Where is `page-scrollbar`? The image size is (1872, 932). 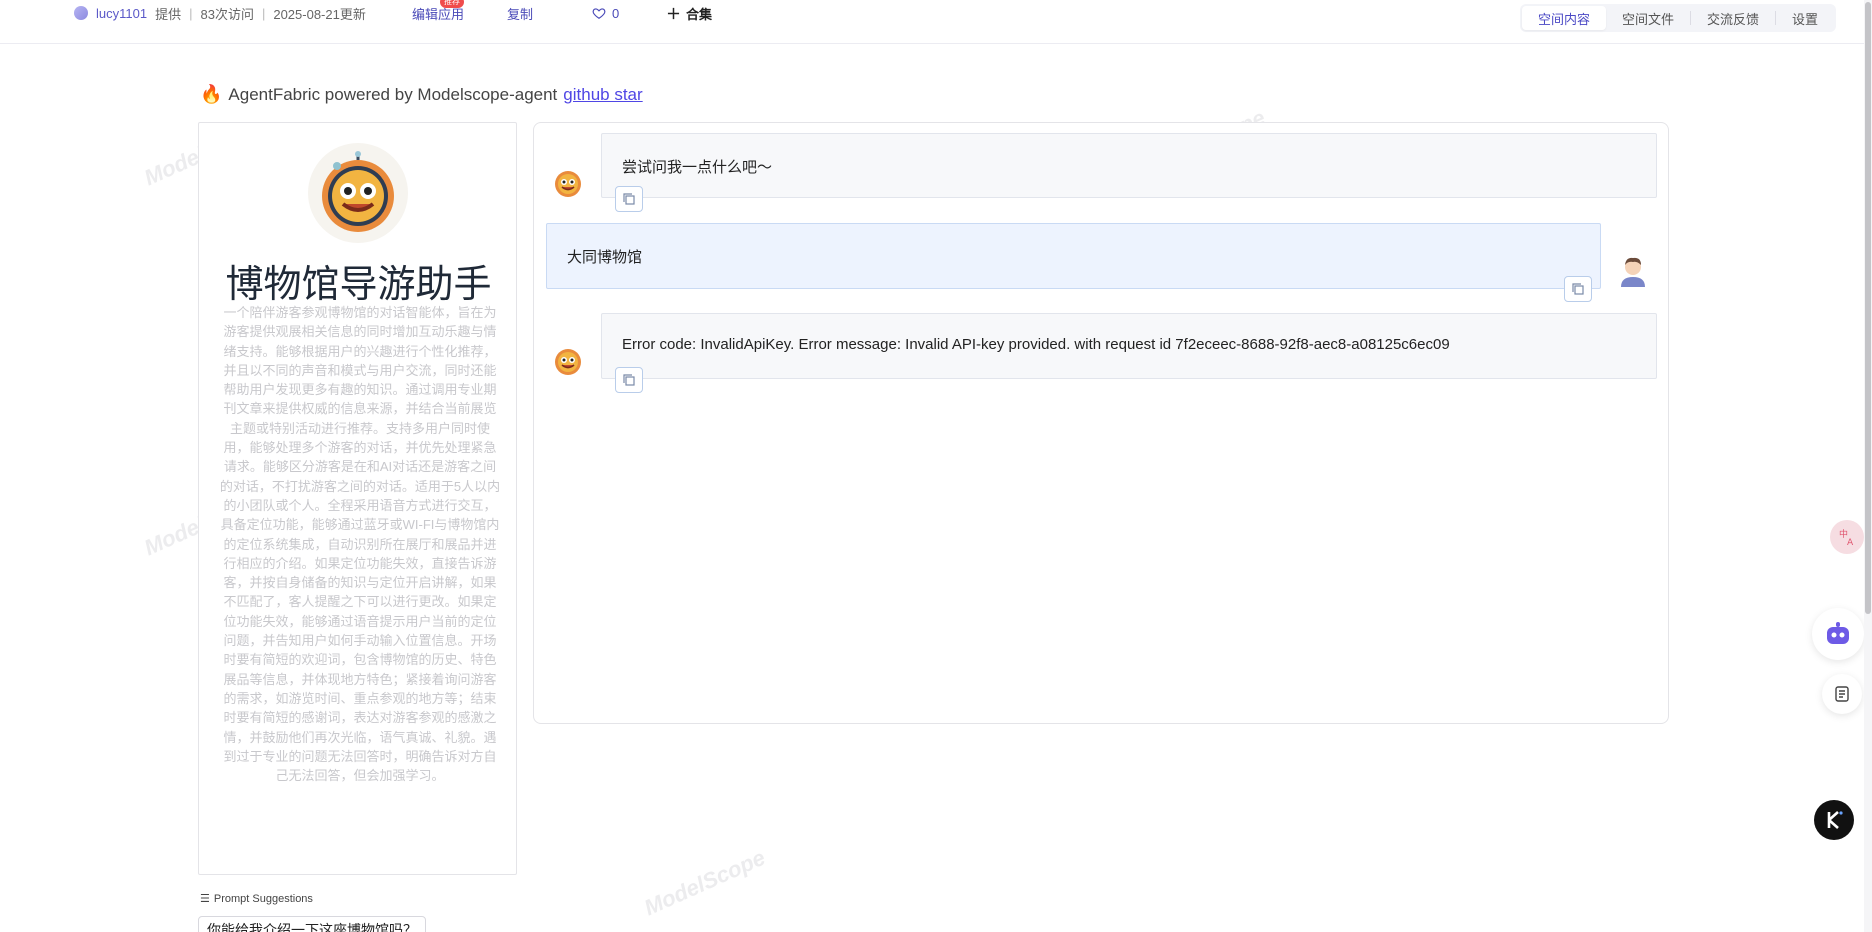
page-scrollbar is located at coordinates (1868, 466).